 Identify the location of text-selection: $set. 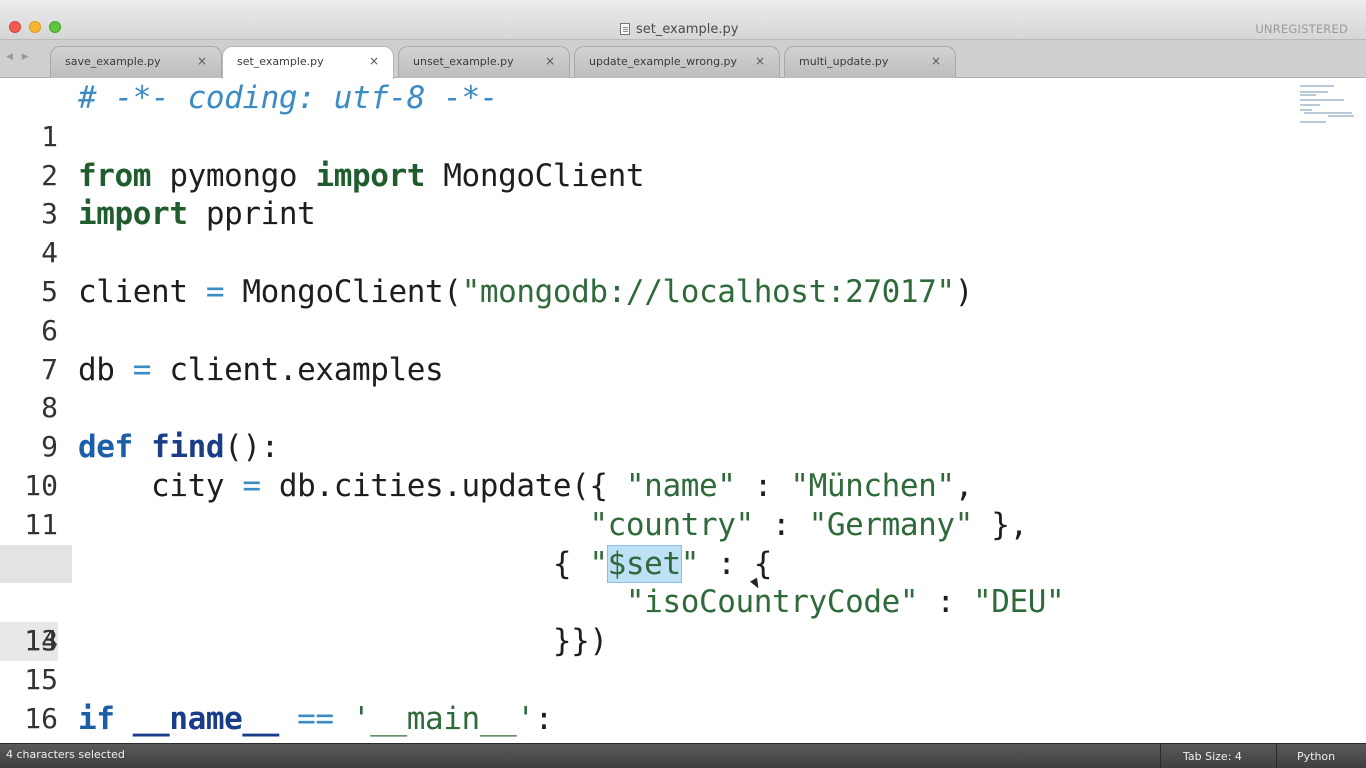
(644, 563).